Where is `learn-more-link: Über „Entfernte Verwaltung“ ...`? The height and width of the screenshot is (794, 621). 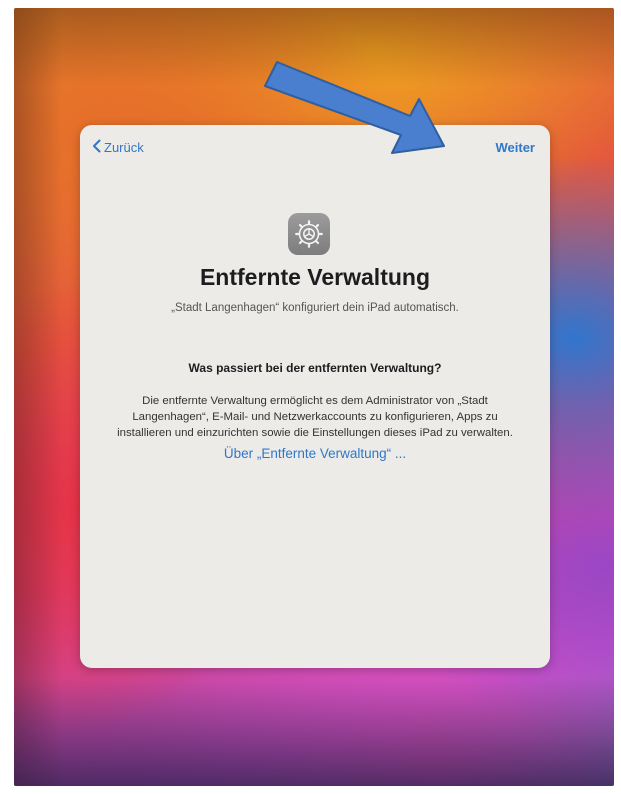 learn-more-link: Über „Entfernte Verwaltung“ ... is located at coordinates (315, 453).